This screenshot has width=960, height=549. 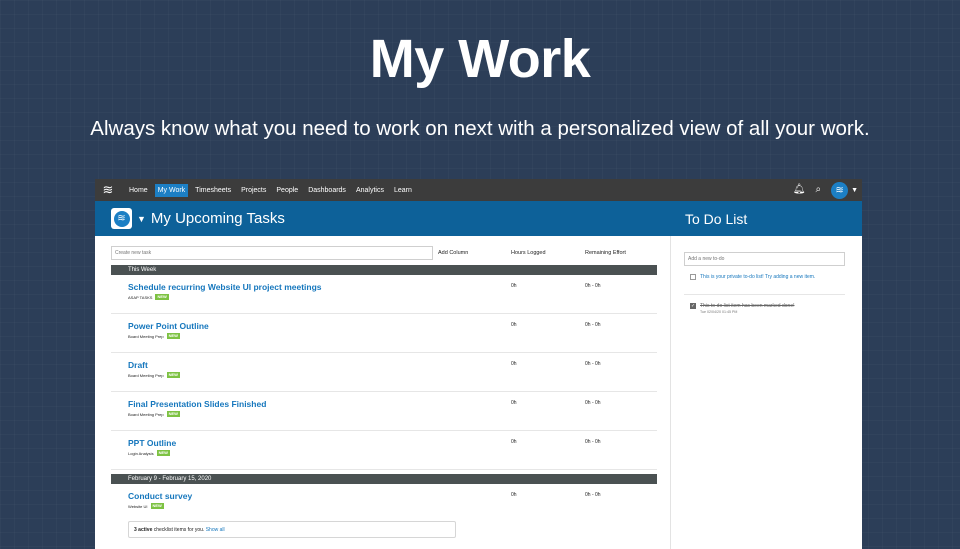 What do you see at coordinates (370, 190) in the screenshot?
I see `nav-item-analytics: Analytics` at bounding box center [370, 190].